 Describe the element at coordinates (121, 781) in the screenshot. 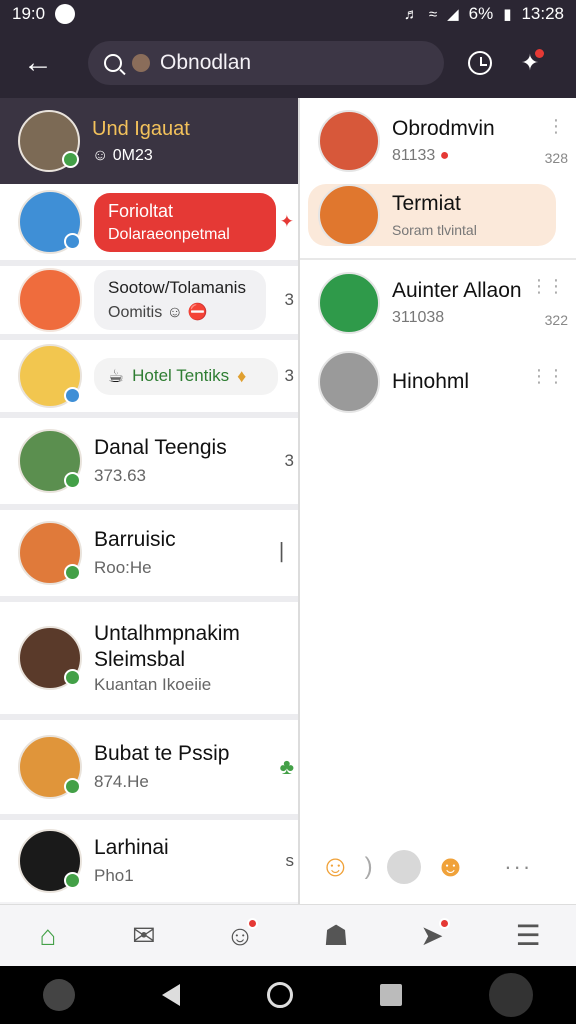

I see `contact-sub: 874.He` at that location.